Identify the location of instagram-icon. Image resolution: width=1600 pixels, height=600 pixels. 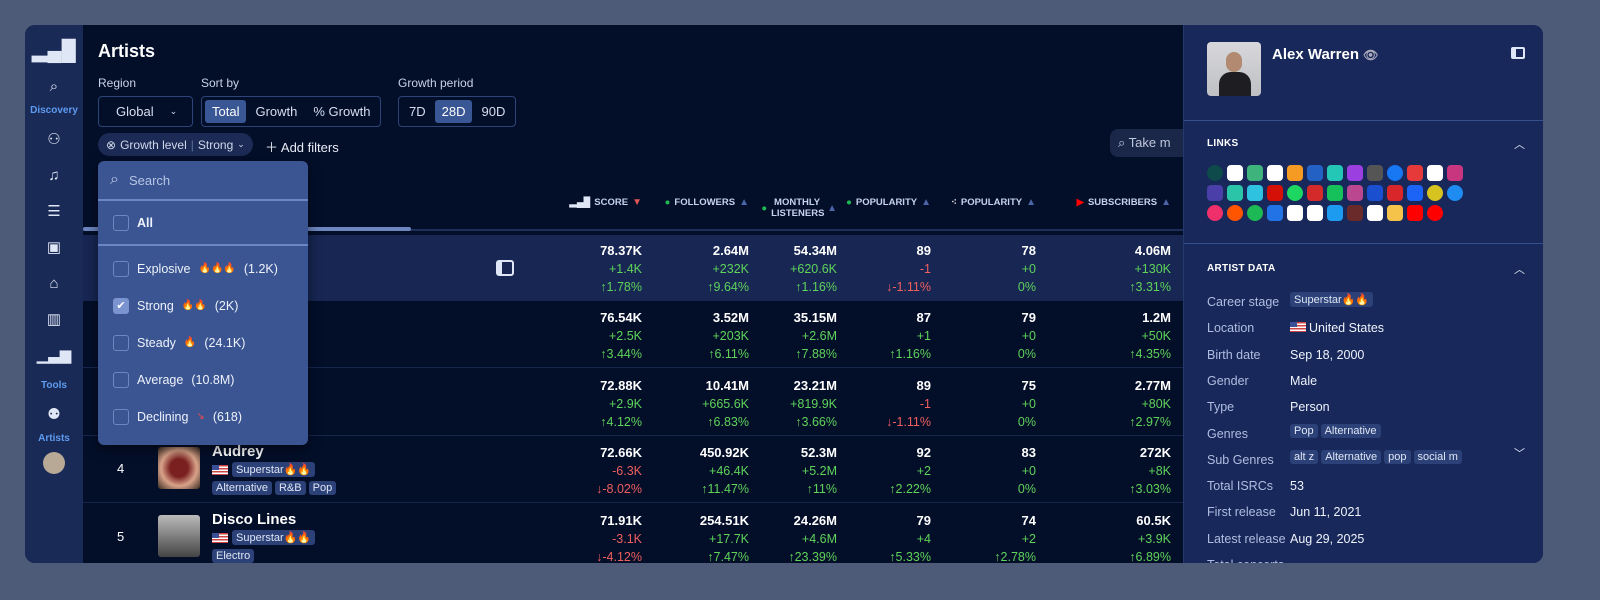
(1455, 173).